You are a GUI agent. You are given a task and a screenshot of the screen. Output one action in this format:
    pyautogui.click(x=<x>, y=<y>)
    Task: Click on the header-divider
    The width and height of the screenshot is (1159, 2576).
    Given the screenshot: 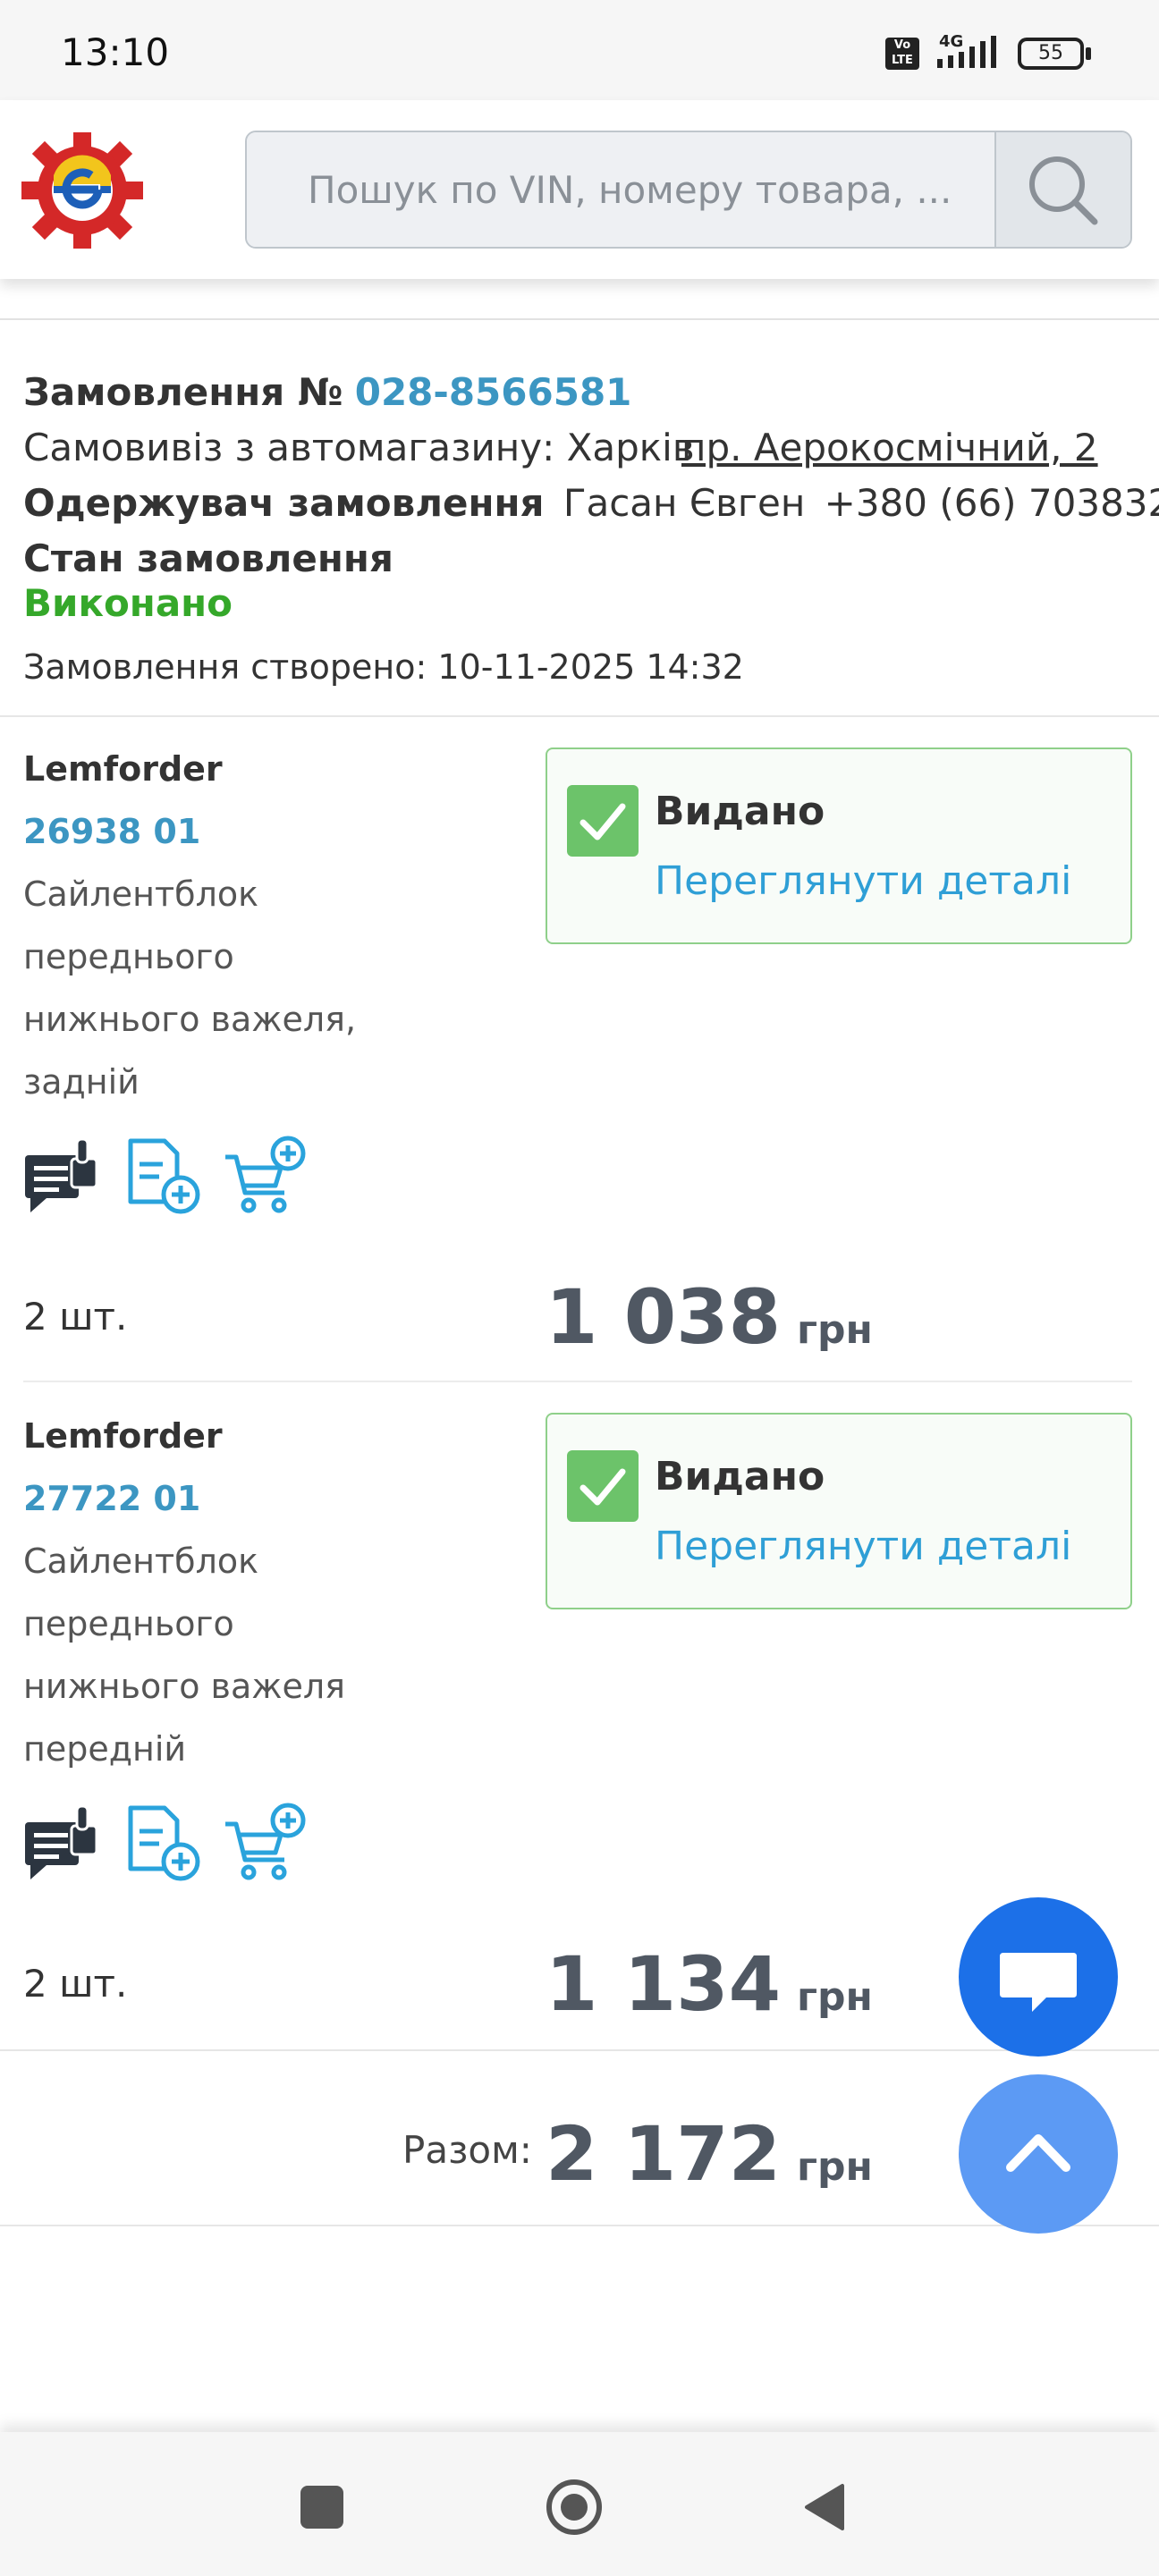 What is the action you would take?
    pyautogui.click(x=579, y=319)
    